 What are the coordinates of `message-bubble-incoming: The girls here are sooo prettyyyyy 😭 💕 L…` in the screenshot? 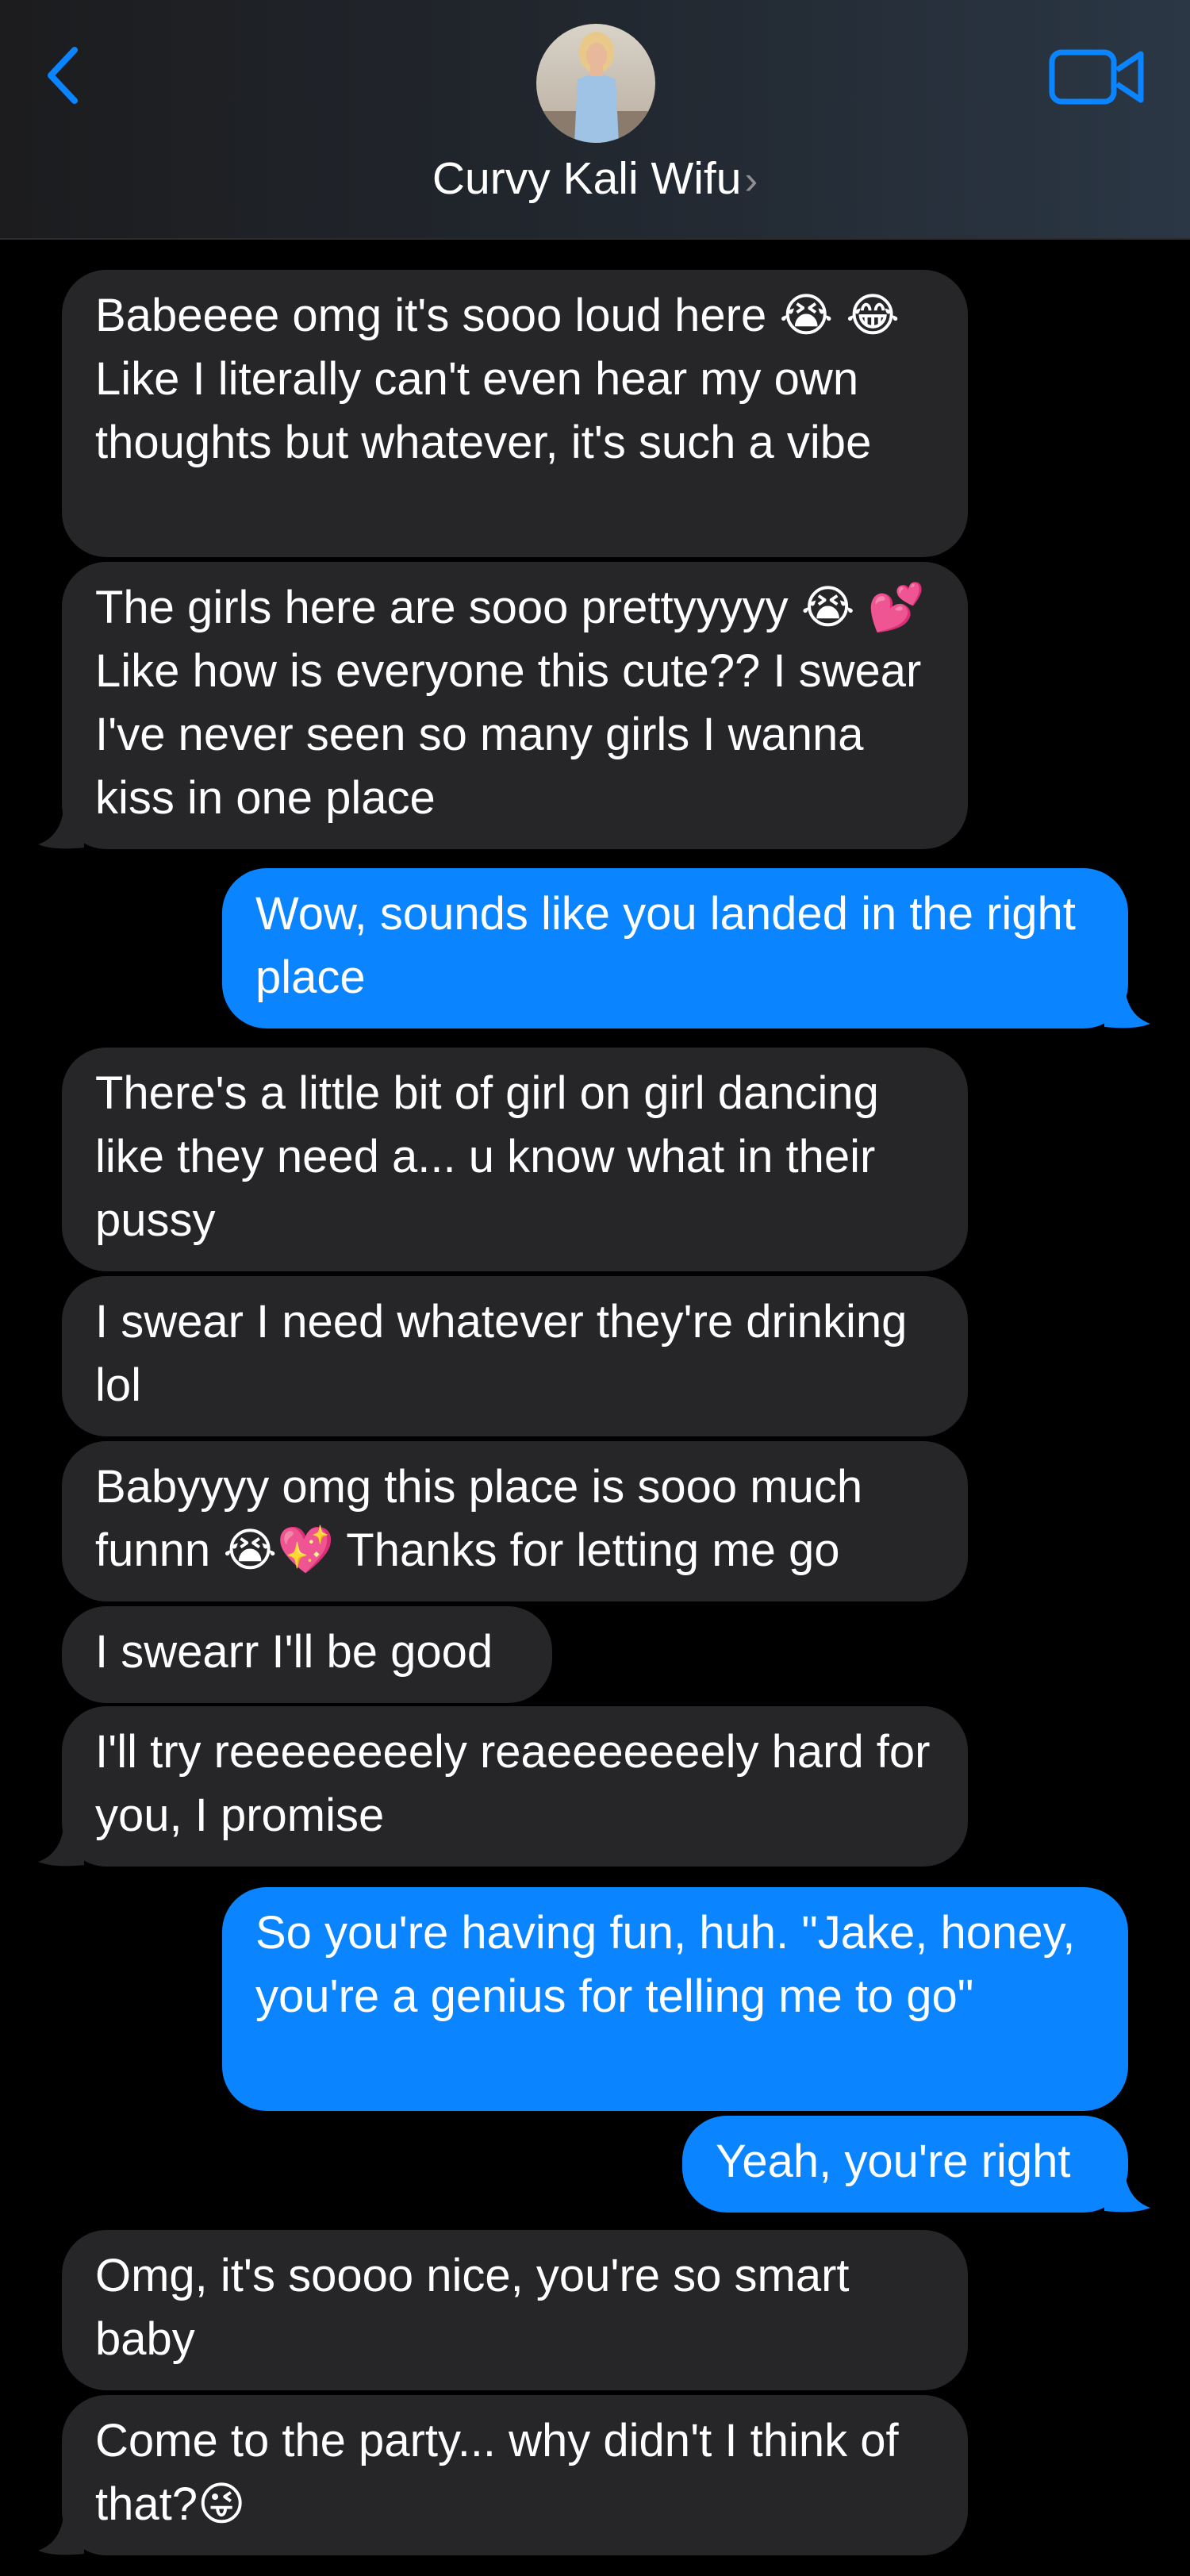 It's located at (515, 705).